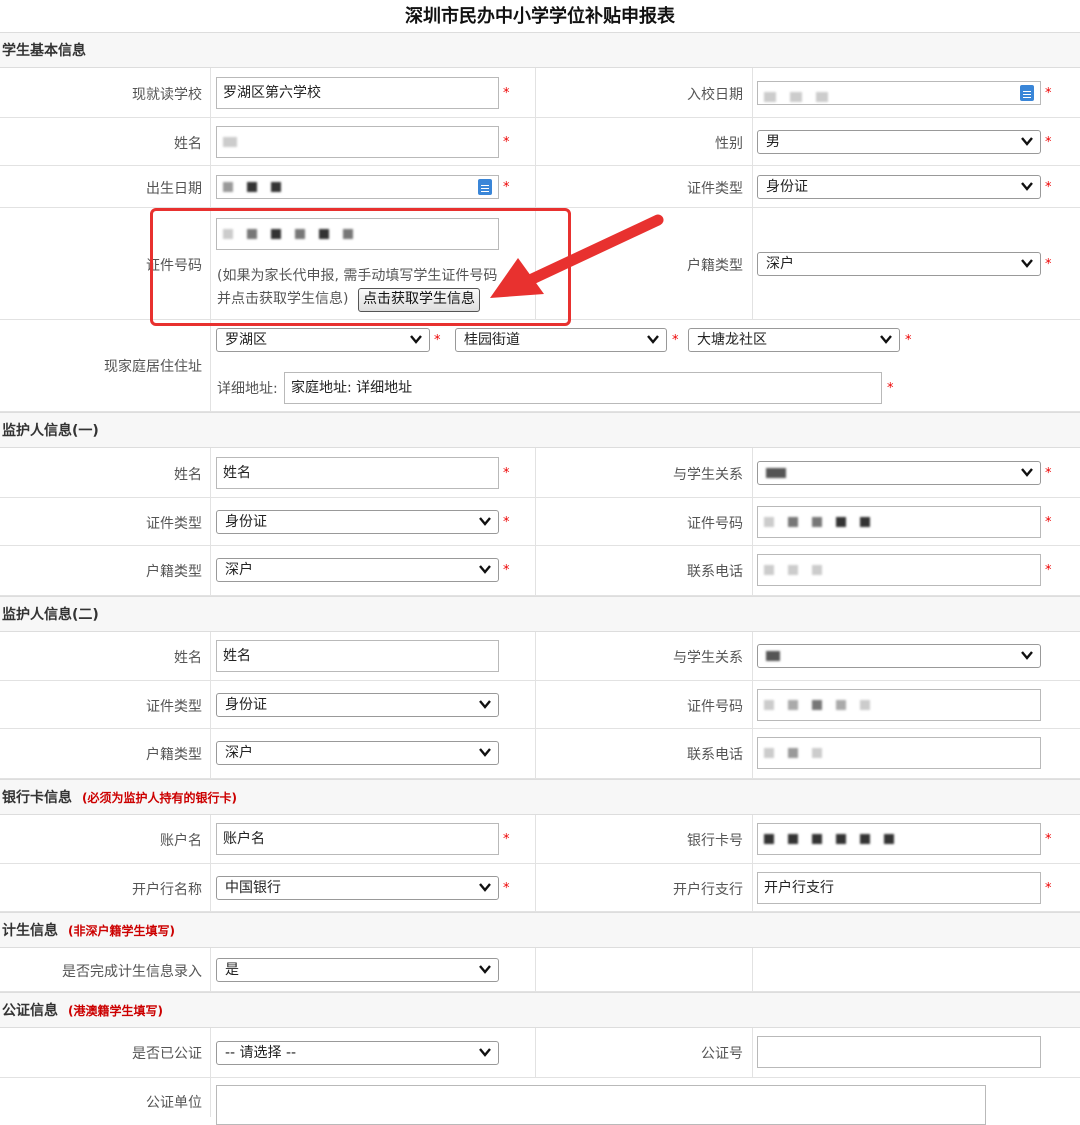  Describe the element at coordinates (708, 475) in the screenshot. I see `g1-relation-label: 与学生关系` at that location.